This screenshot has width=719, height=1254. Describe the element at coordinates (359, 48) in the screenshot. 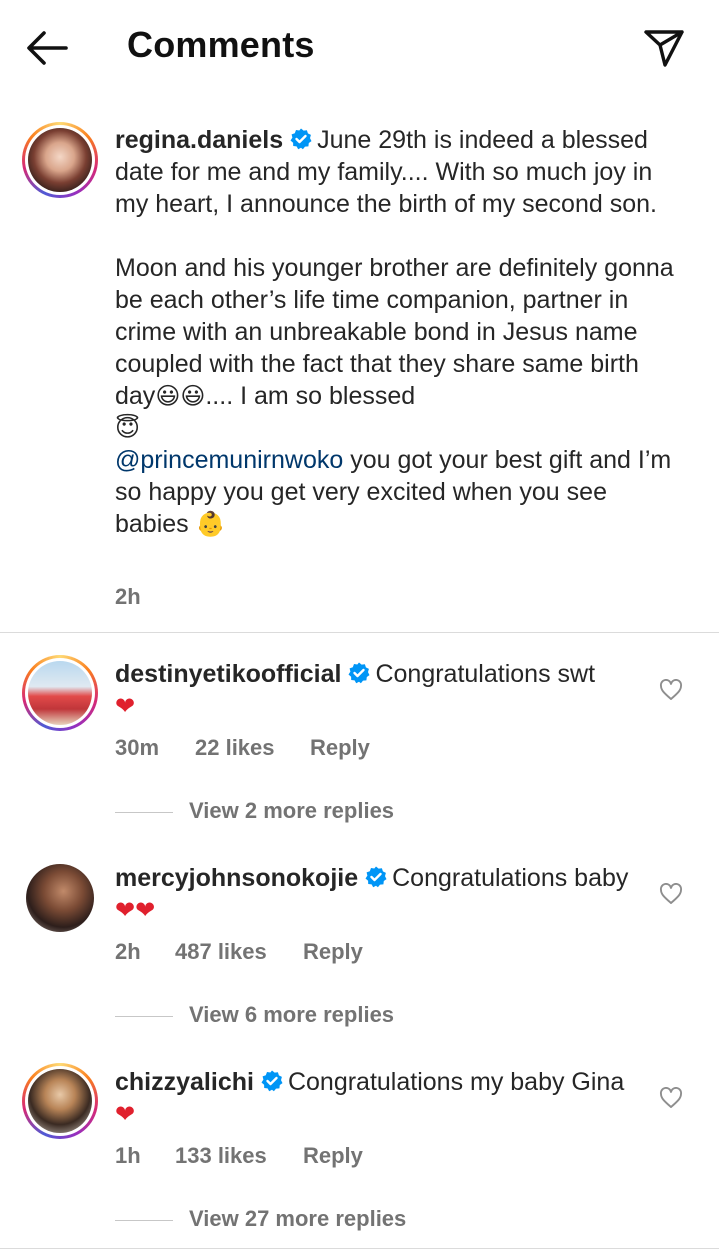

I see `header-bar: Comments` at that location.